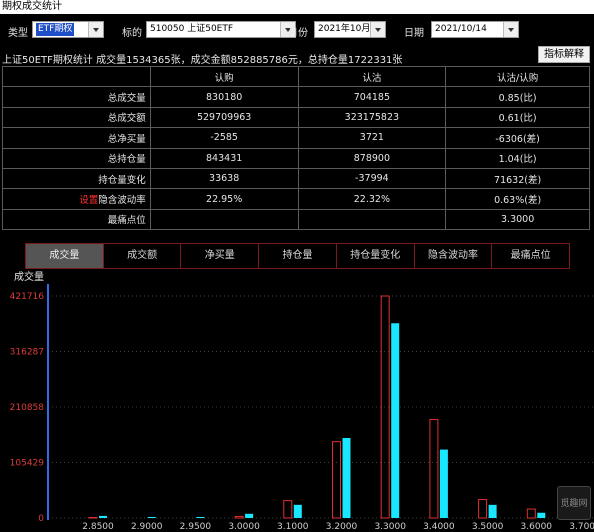 Image resolution: width=594 pixels, height=532 pixels. Describe the element at coordinates (224, 138) in the screenshot. I see `call-value: -2585` at that location.